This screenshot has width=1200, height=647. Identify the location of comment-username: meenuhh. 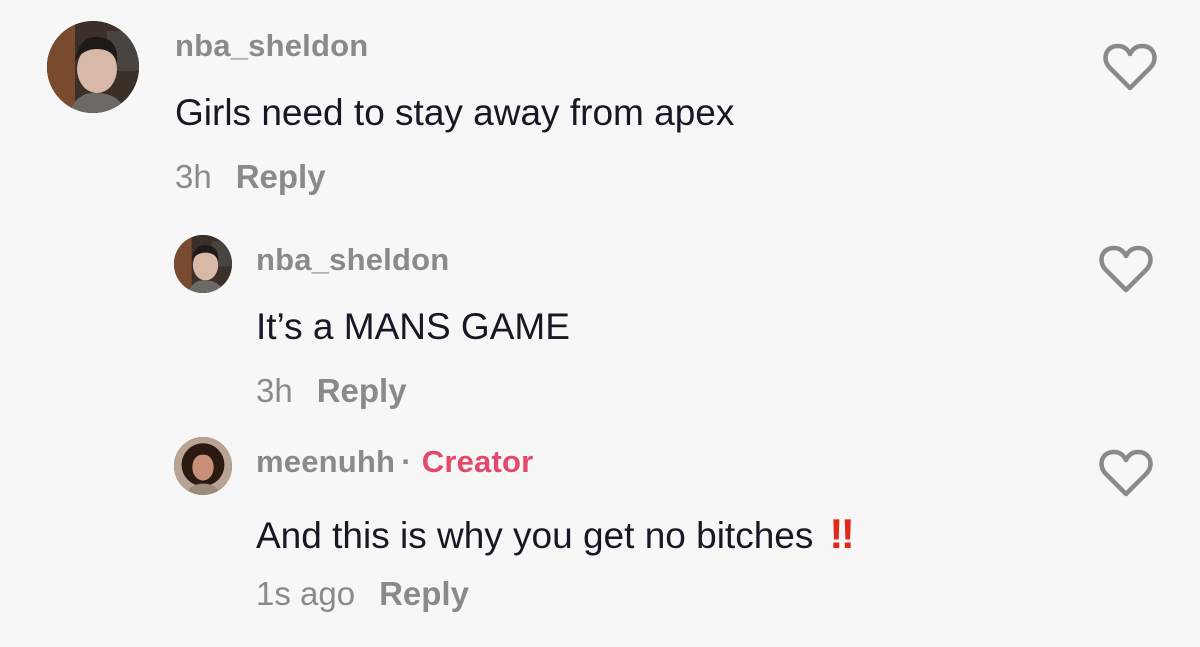
(325, 461).